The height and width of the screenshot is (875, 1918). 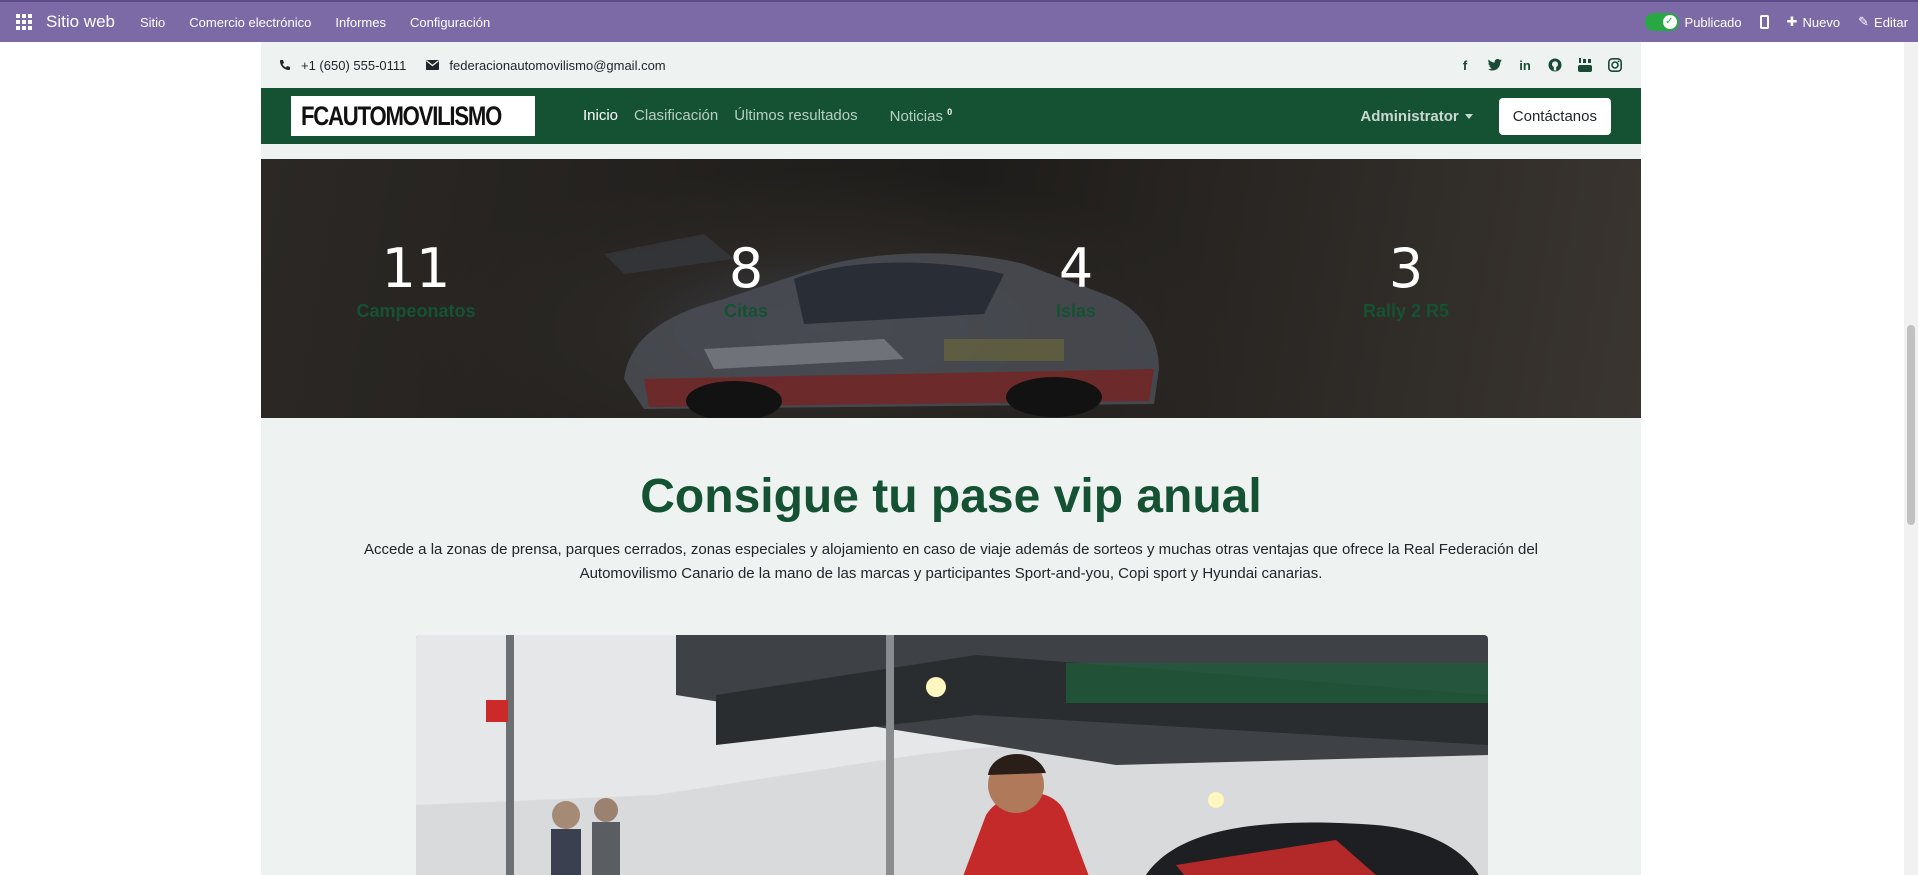 What do you see at coordinates (401, 115) in the screenshot?
I see `logo-text: FCAUTOMOVILISMO` at bounding box center [401, 115].